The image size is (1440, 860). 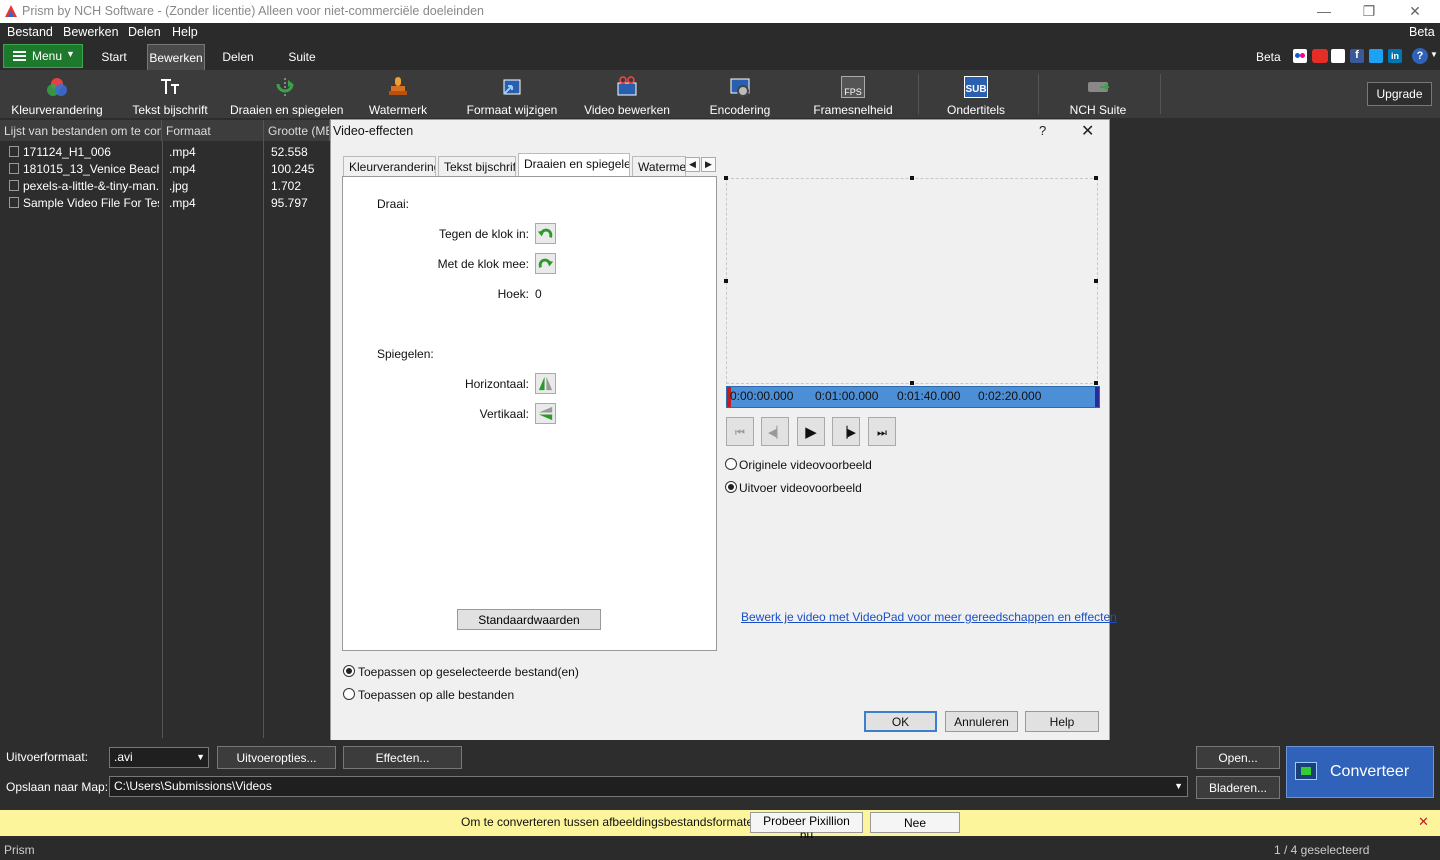 I want to click on nch-suite-icon, so click(x=1099, y=87).